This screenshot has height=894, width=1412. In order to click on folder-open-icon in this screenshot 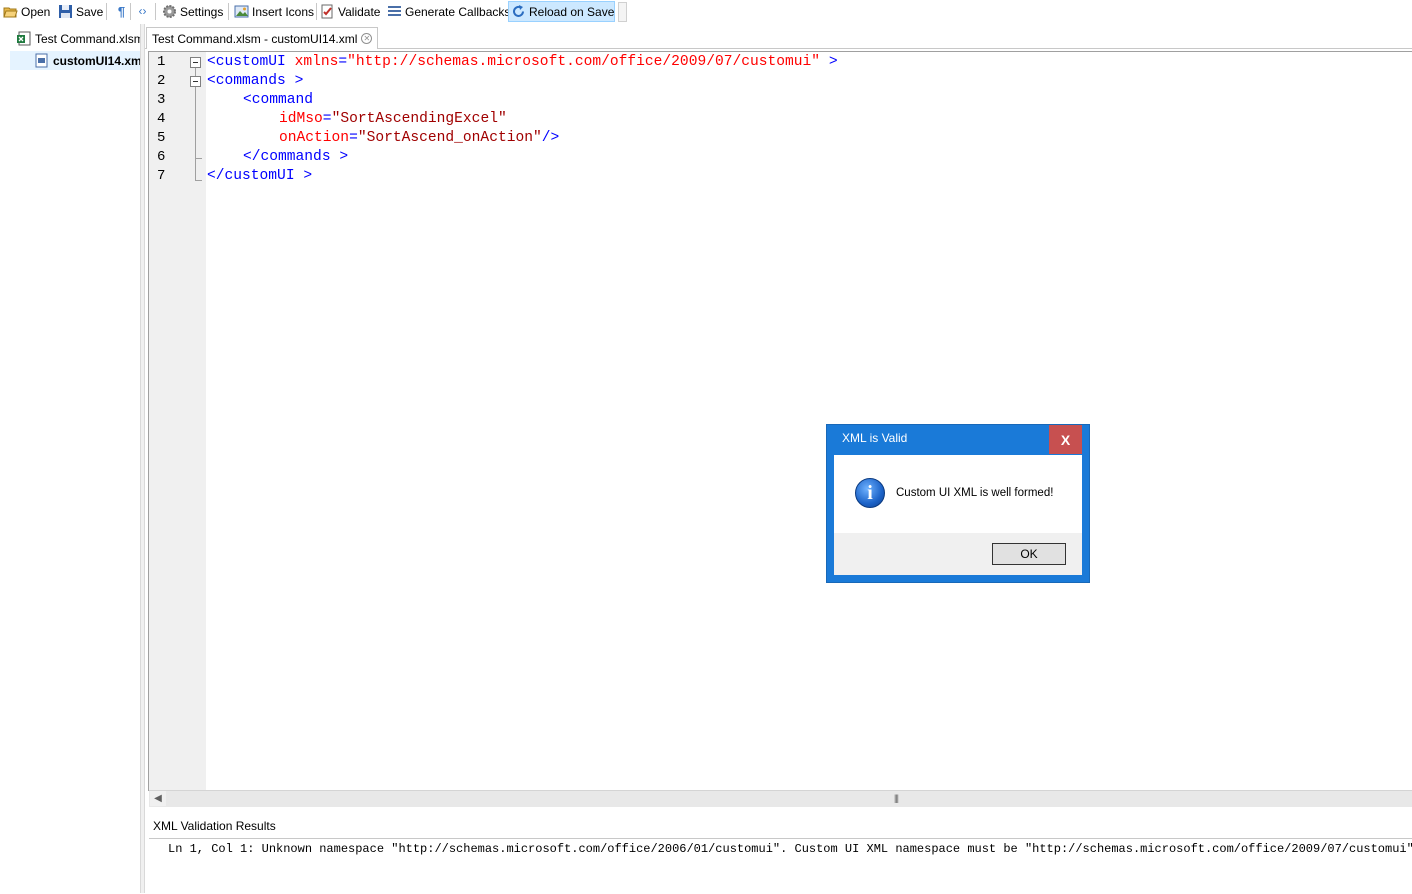, I will do `click(10, 11)`.